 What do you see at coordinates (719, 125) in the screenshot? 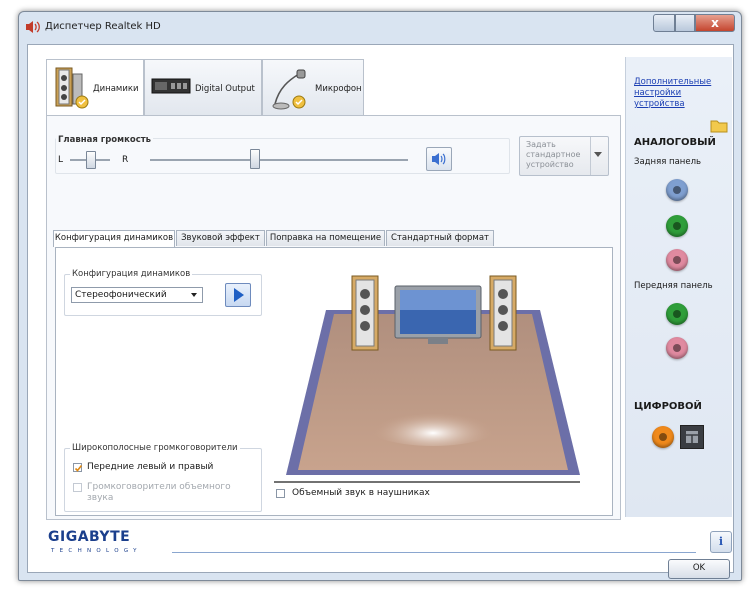
I see `folder-icon` at bounding box center [719, 125].